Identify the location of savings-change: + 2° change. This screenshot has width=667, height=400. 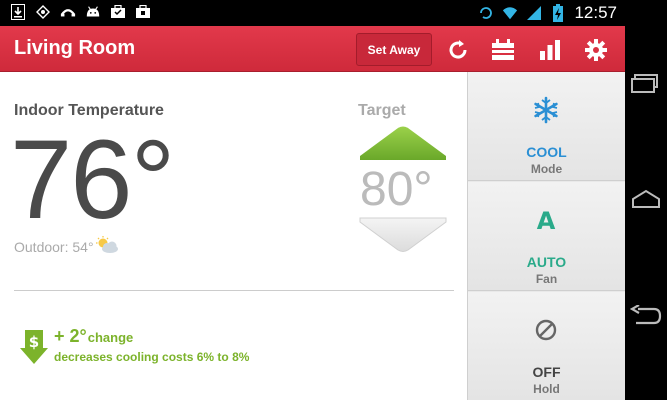
(93, 336).